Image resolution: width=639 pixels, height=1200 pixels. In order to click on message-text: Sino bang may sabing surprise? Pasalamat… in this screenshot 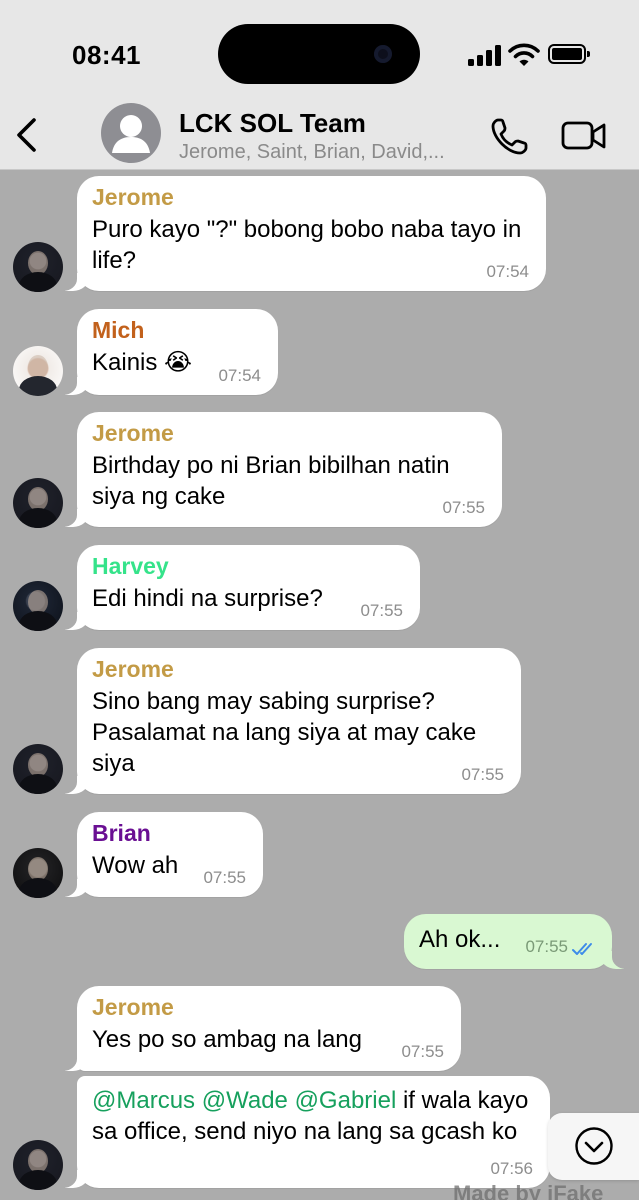, I will do `click(284, 732)`.